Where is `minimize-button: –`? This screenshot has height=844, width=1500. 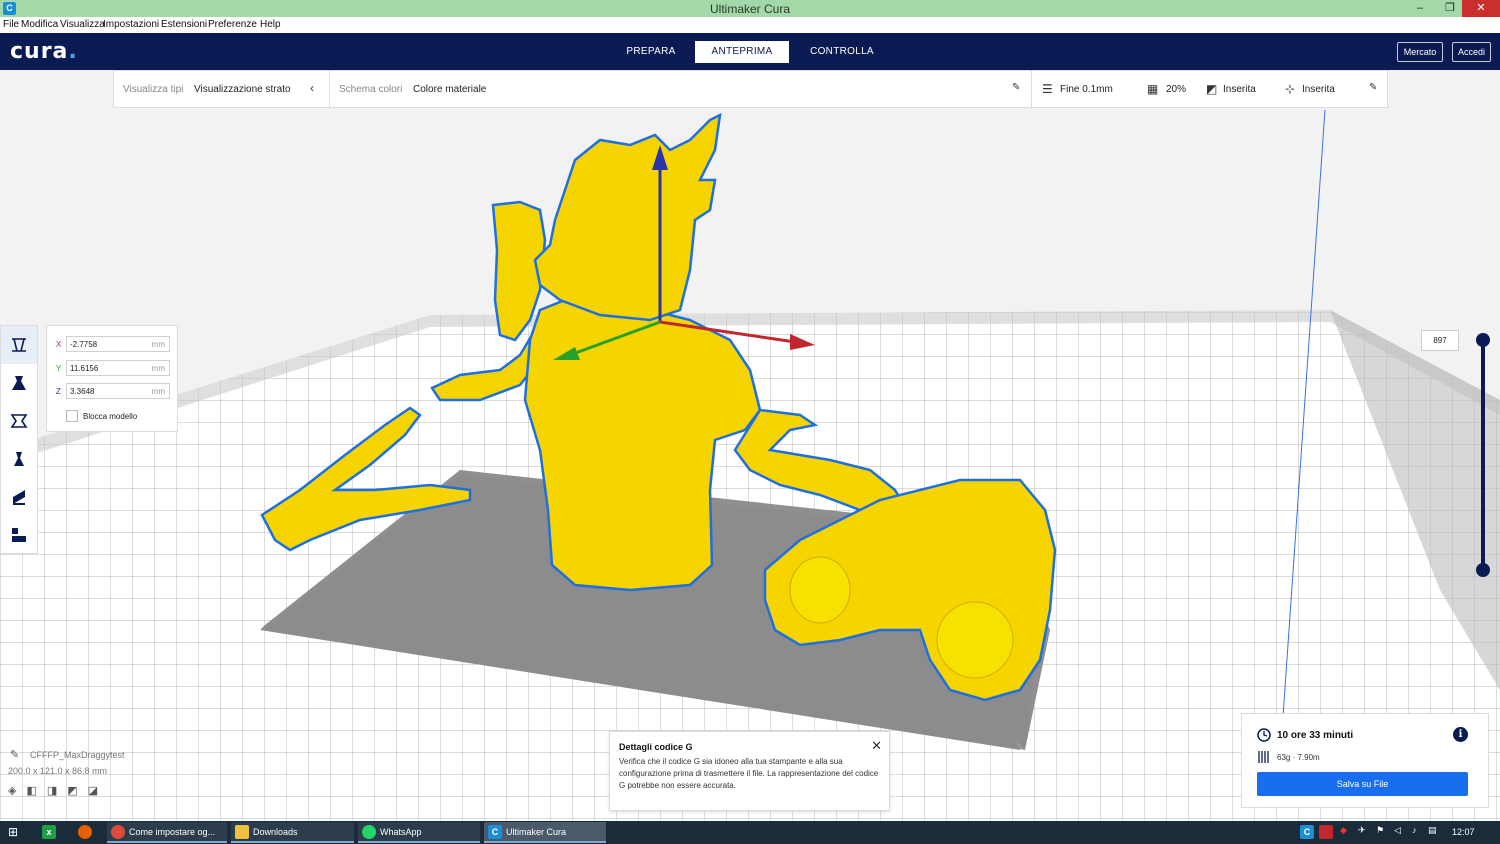
minimize-button: – is located at coordinates (1420, 8).